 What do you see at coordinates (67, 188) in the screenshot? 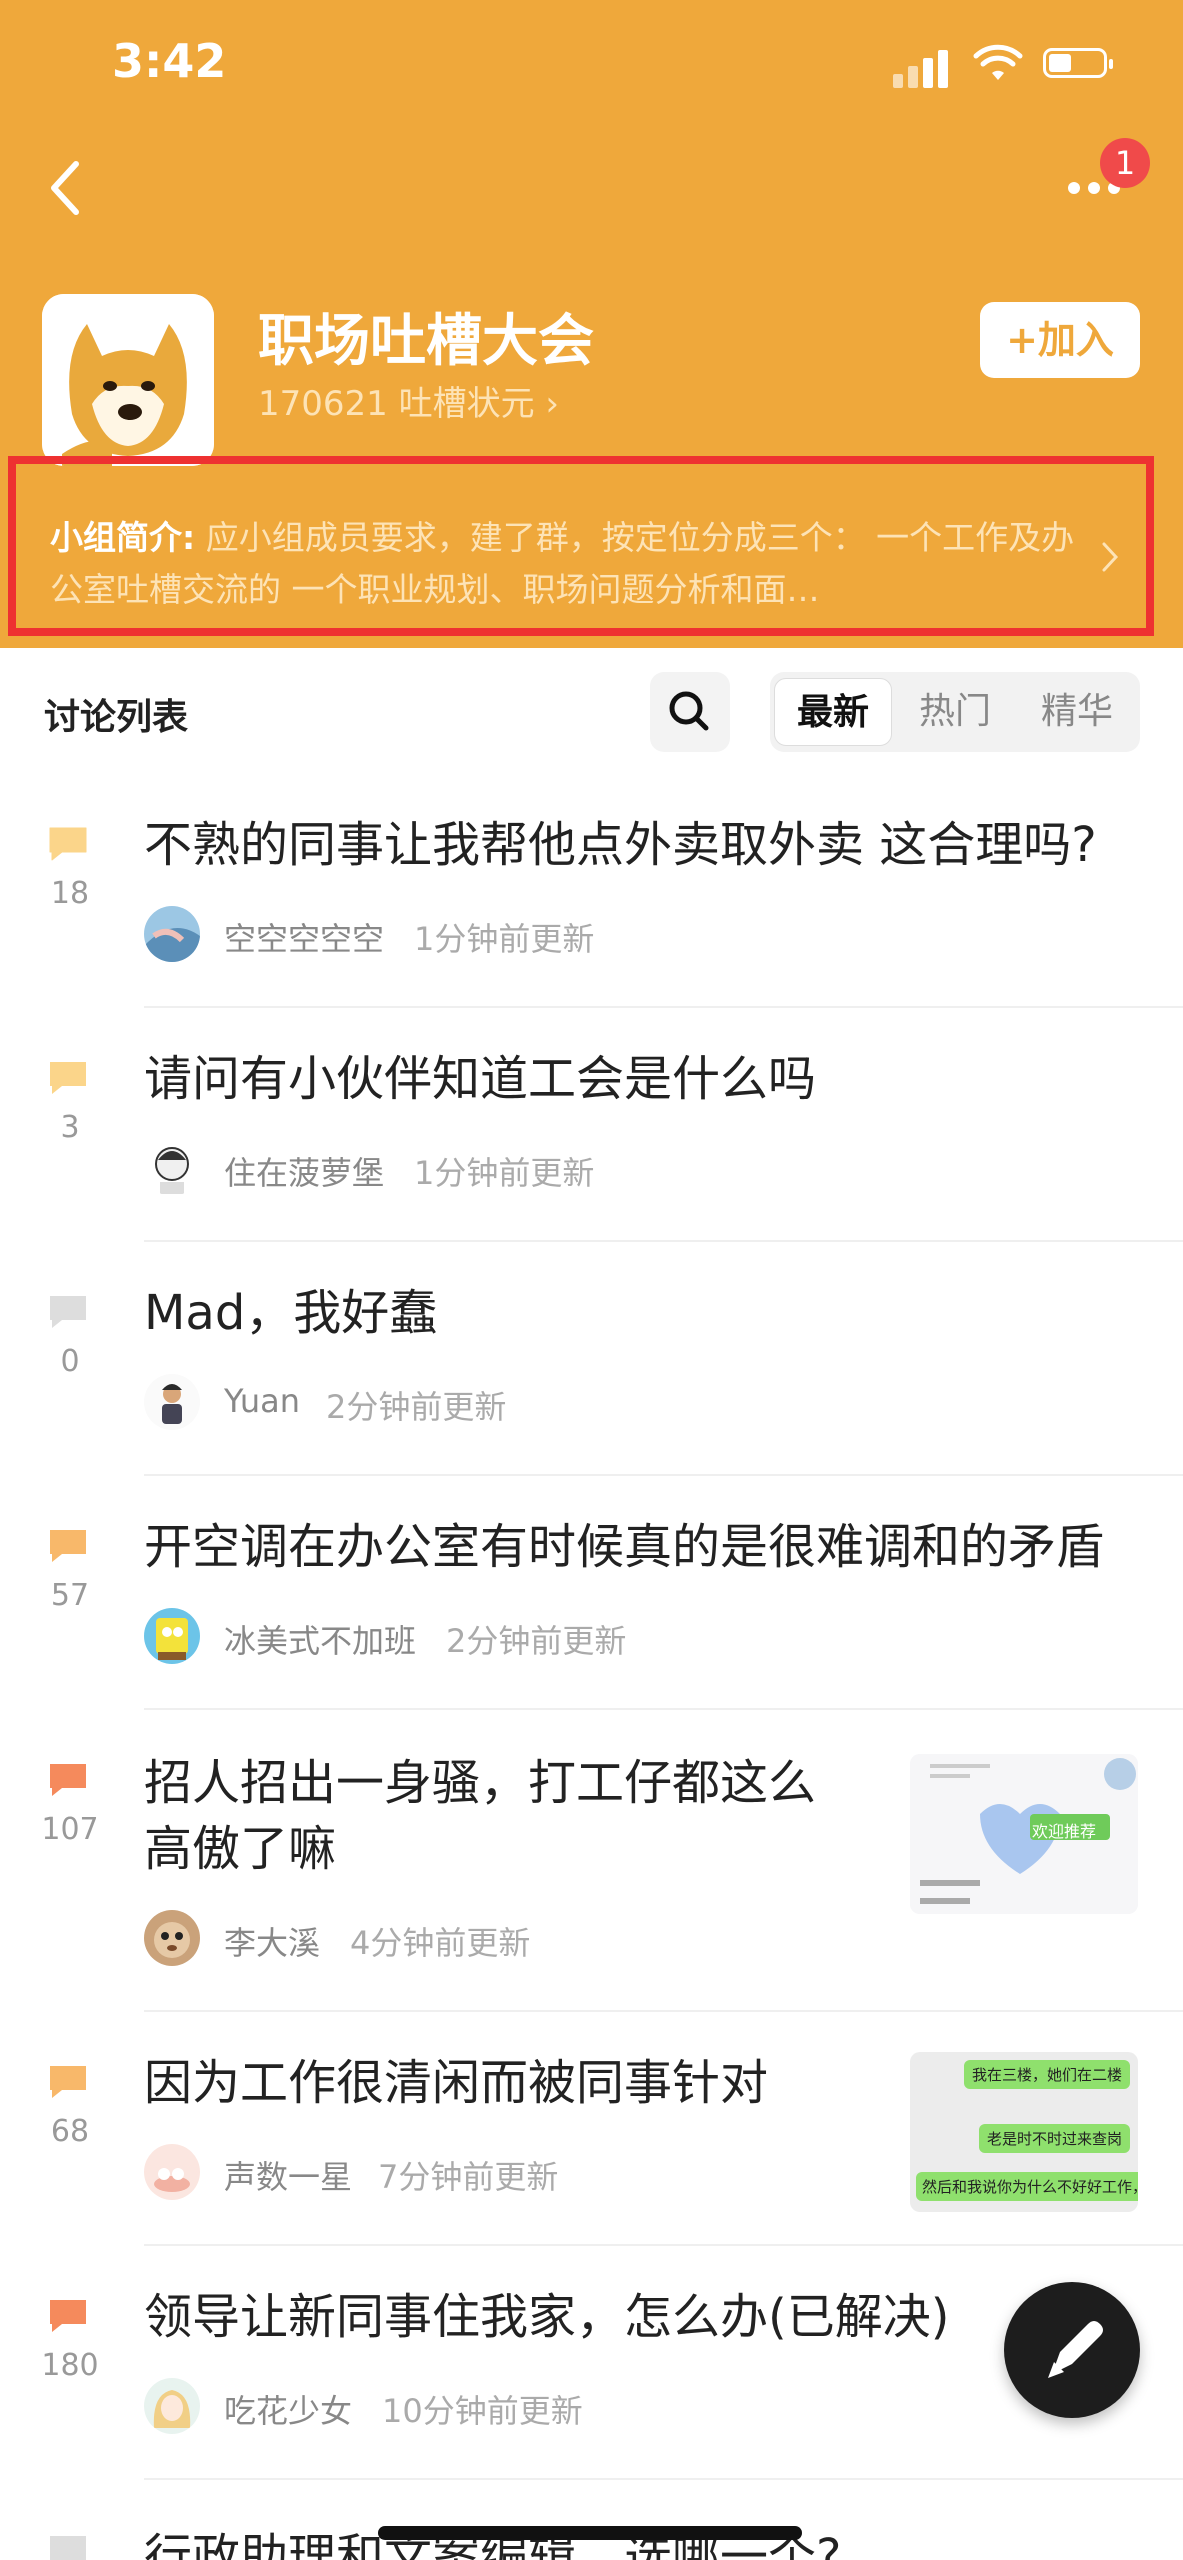
I see `back-arrow-icon` at bounding box center [67, 188].